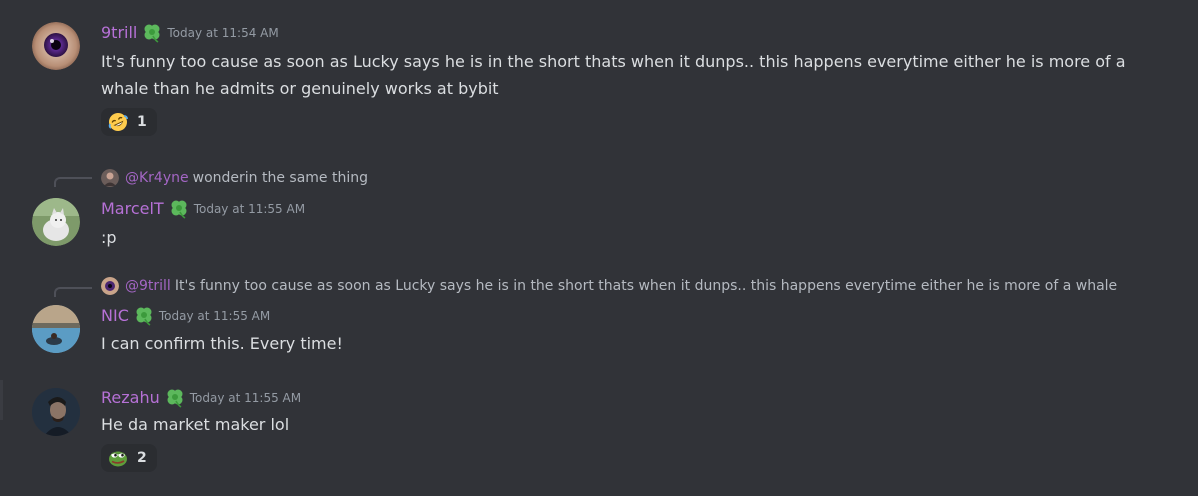  Describe the element at coordinates (280, 178) in the screenshot. I see `reply-text: wonderin the same thing` at that location.